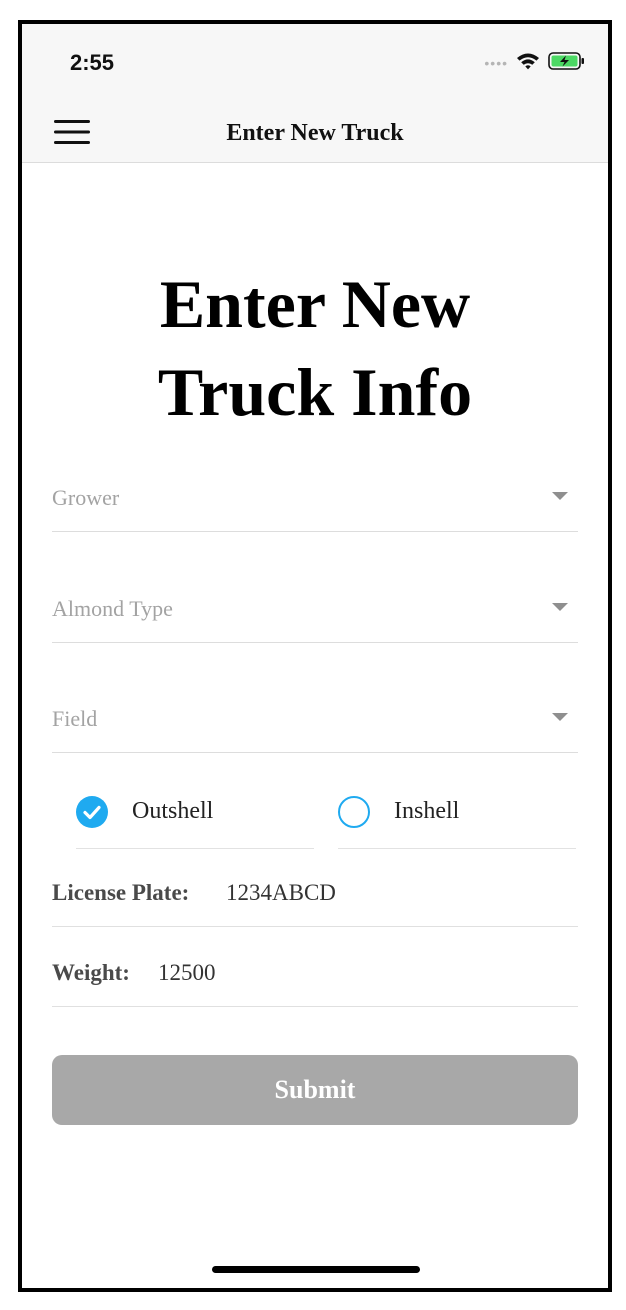  I want to click on battery-charging-icon, so click(567, 63).